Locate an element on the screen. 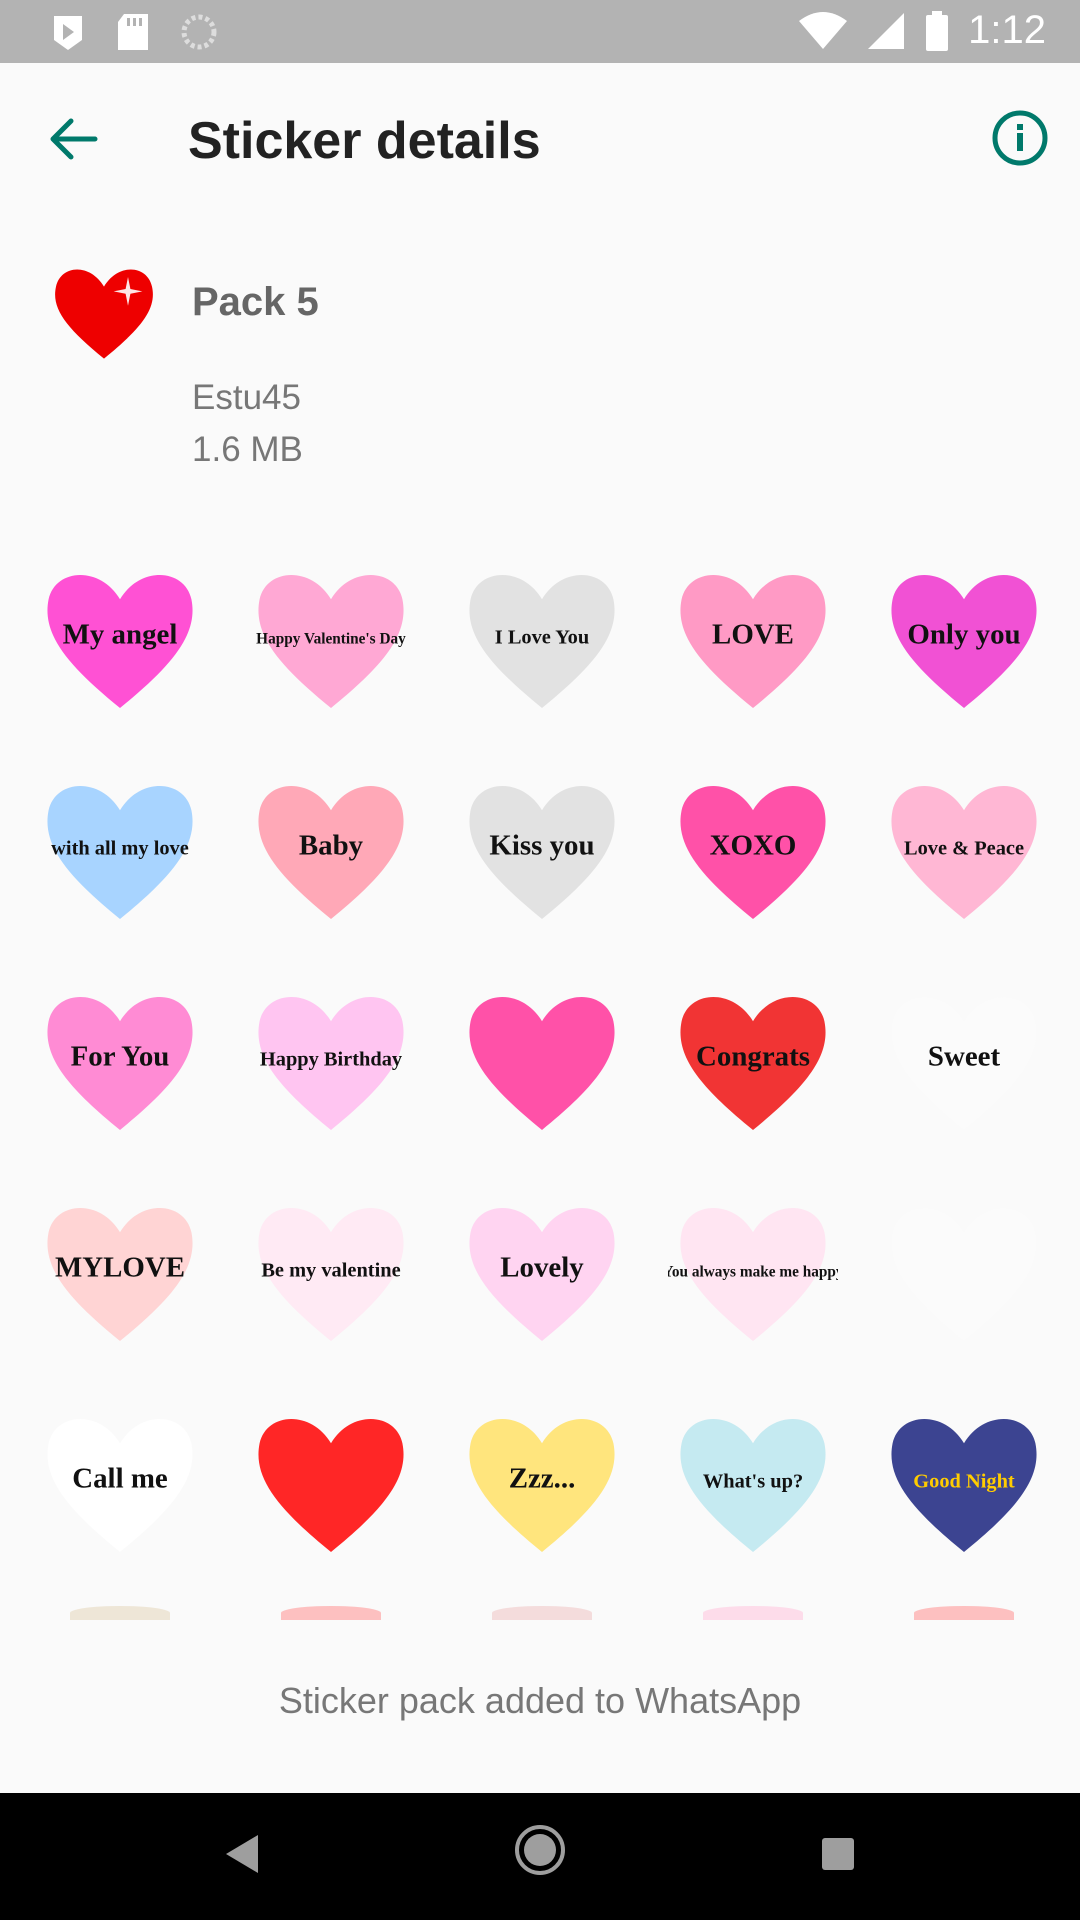  heart-icon is located at coordinates (104, 314).